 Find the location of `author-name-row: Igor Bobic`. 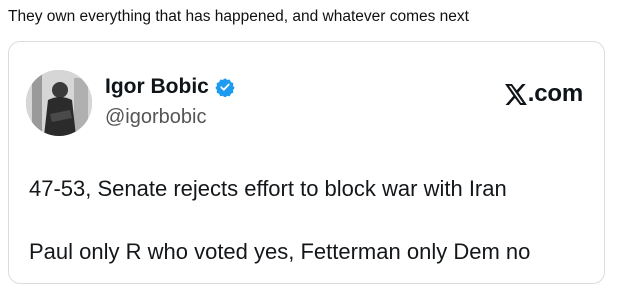

author-name-row: Igor Bobic is located at coordinates (170, 87).